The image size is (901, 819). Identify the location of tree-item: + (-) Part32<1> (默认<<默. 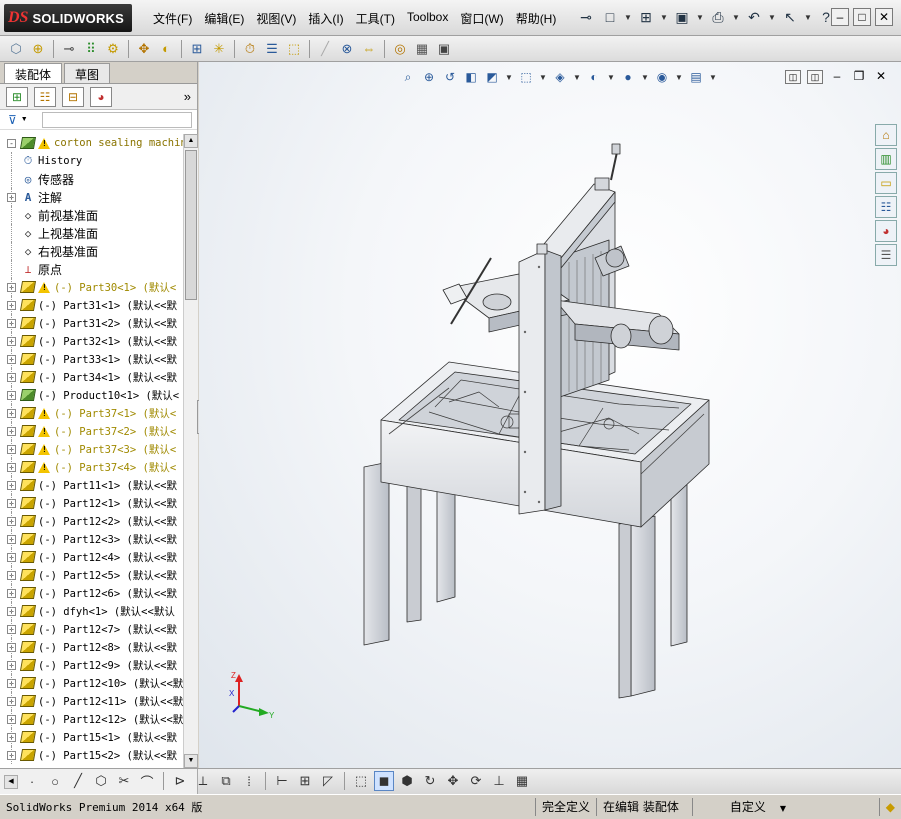
(91, 341).